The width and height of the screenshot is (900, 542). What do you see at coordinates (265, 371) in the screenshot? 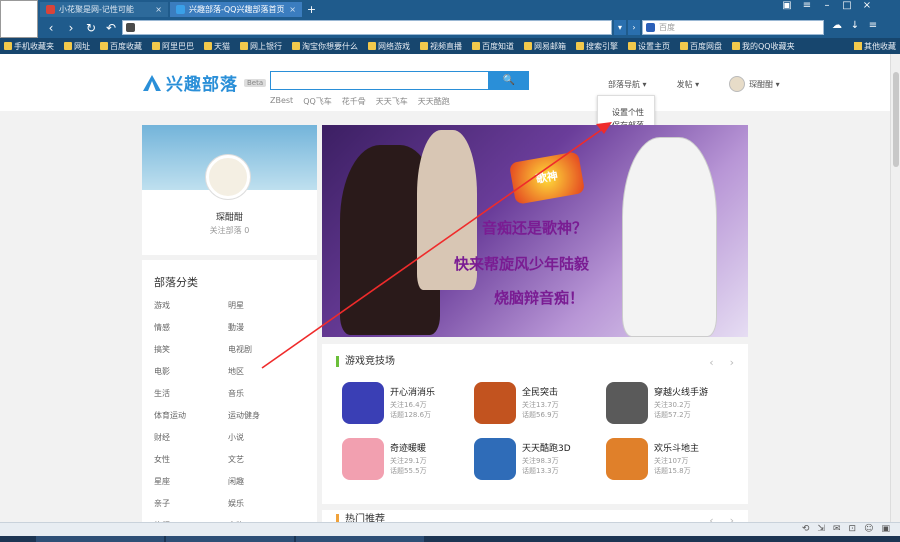
I see `category-item: 地区` at bounding box center [265, 371].